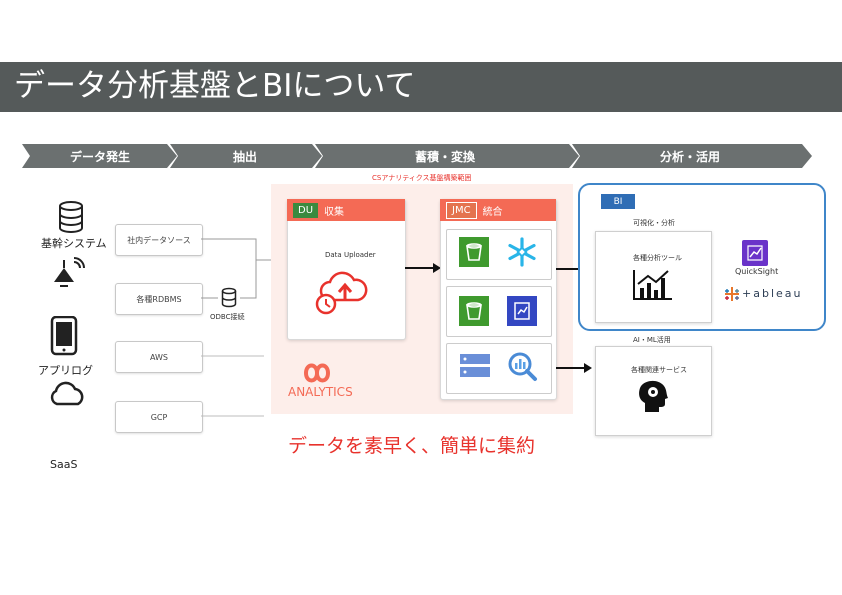 This screenshot has width=842, height=595. What do you see at coordinates (65, 370) in the screenshot?
I see `app-log-label: アプリログ` at bounding box center [65, 370].